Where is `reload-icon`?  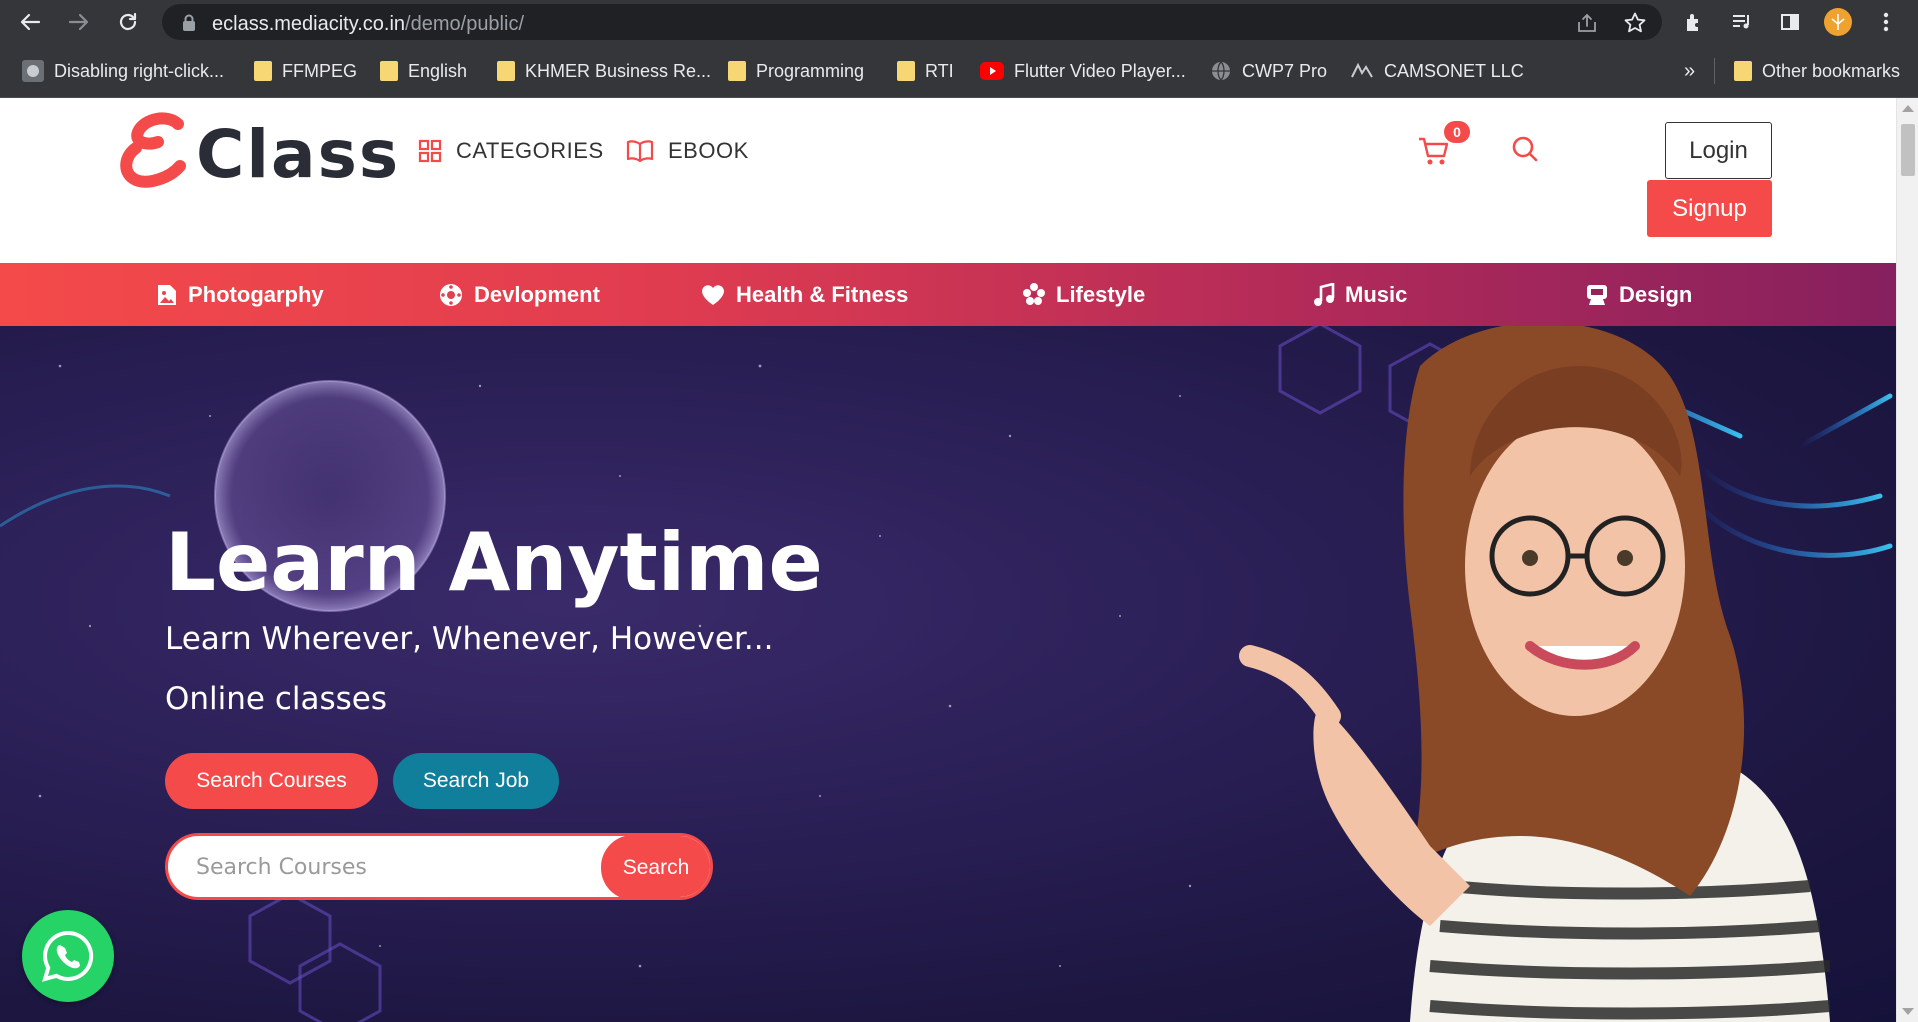
reload-icon is located at coordinates (128, 21).